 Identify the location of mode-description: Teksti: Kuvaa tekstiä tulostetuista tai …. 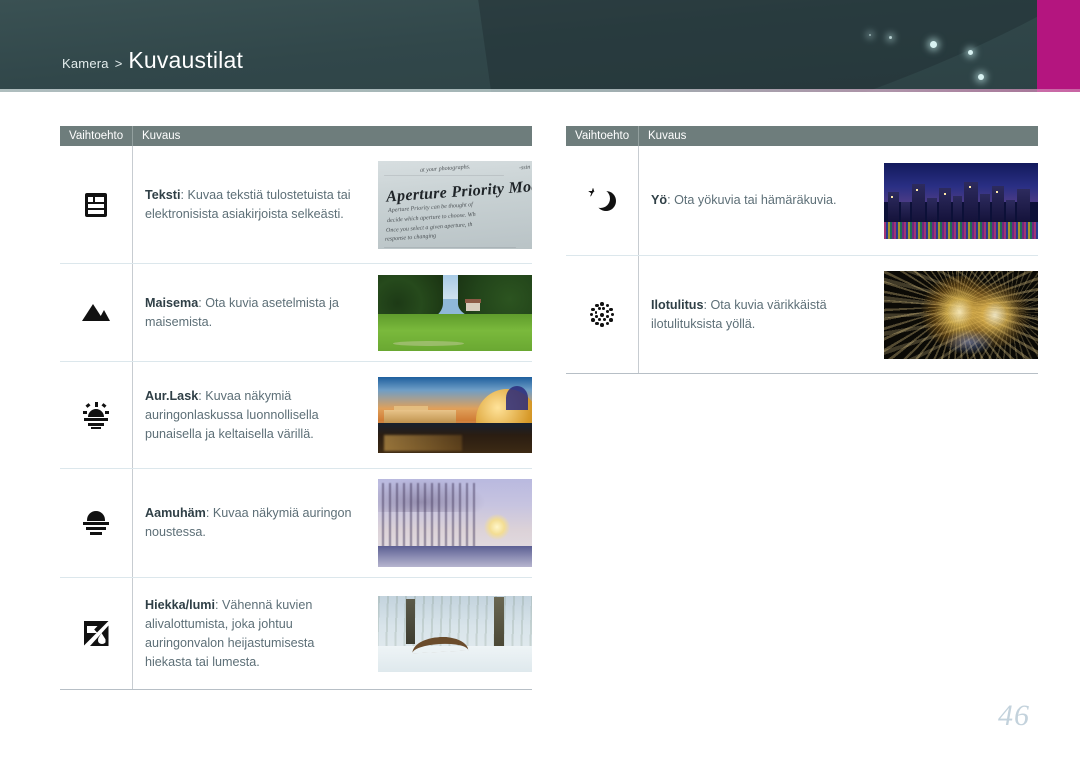
(256, 205).